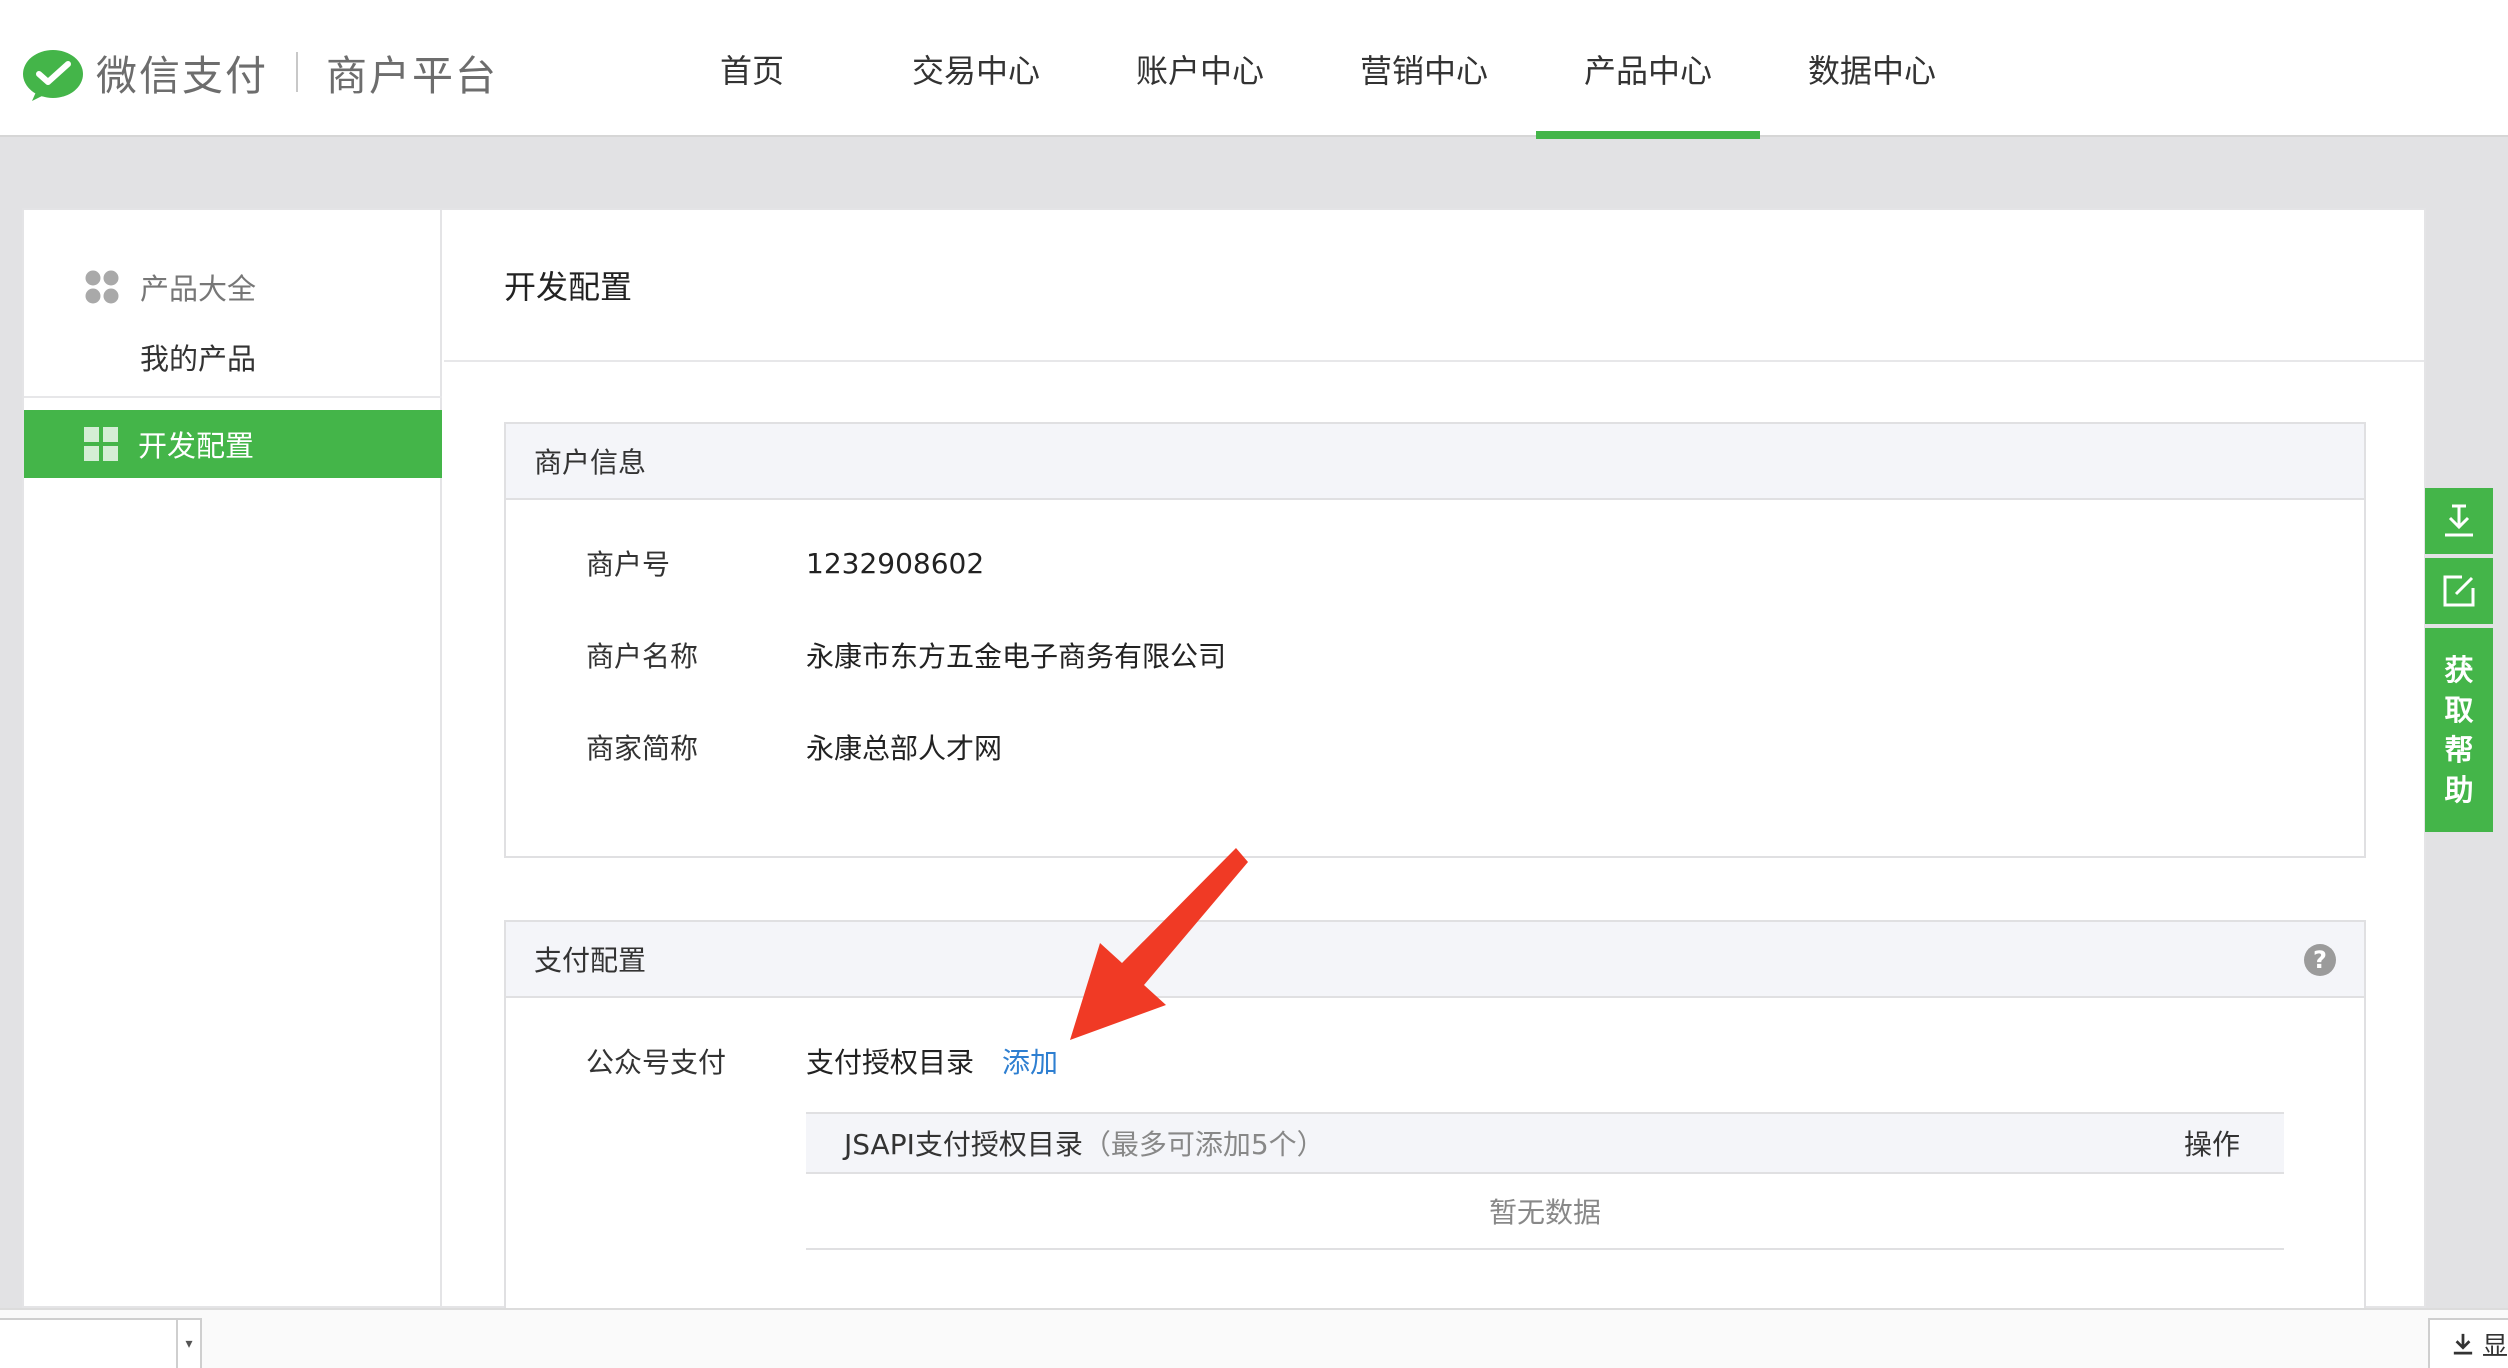 This screenshot has width=2508, height=1368. Describe the element at coordinates (568, 287) in the screenshot. I see `page-title: 开发配置` at that location.